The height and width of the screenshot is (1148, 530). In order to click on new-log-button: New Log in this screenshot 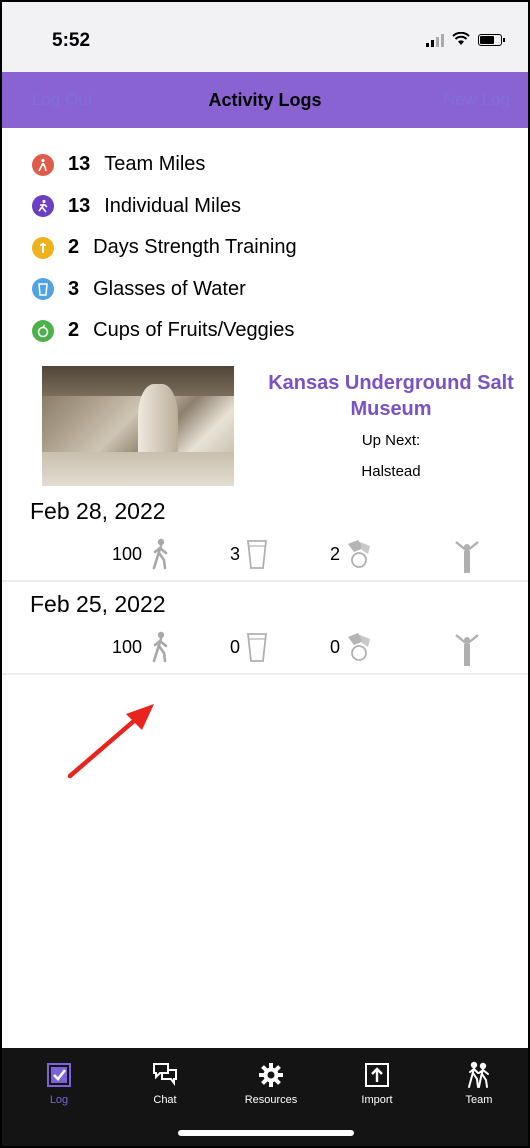, I will do `click(476, 100)`.